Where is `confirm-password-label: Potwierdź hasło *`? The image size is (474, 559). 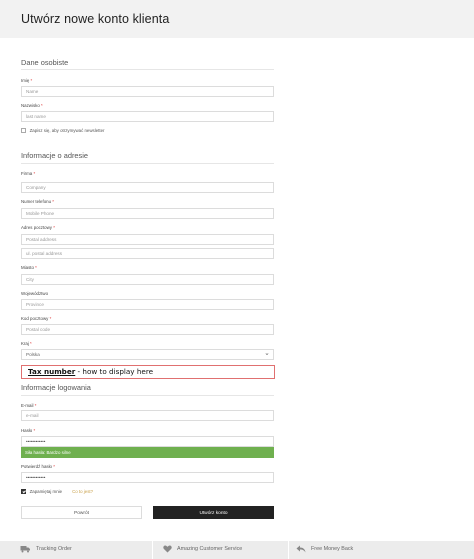 confirm-password-label: Potwierdź hasło * is located at coordinates (38, 466).